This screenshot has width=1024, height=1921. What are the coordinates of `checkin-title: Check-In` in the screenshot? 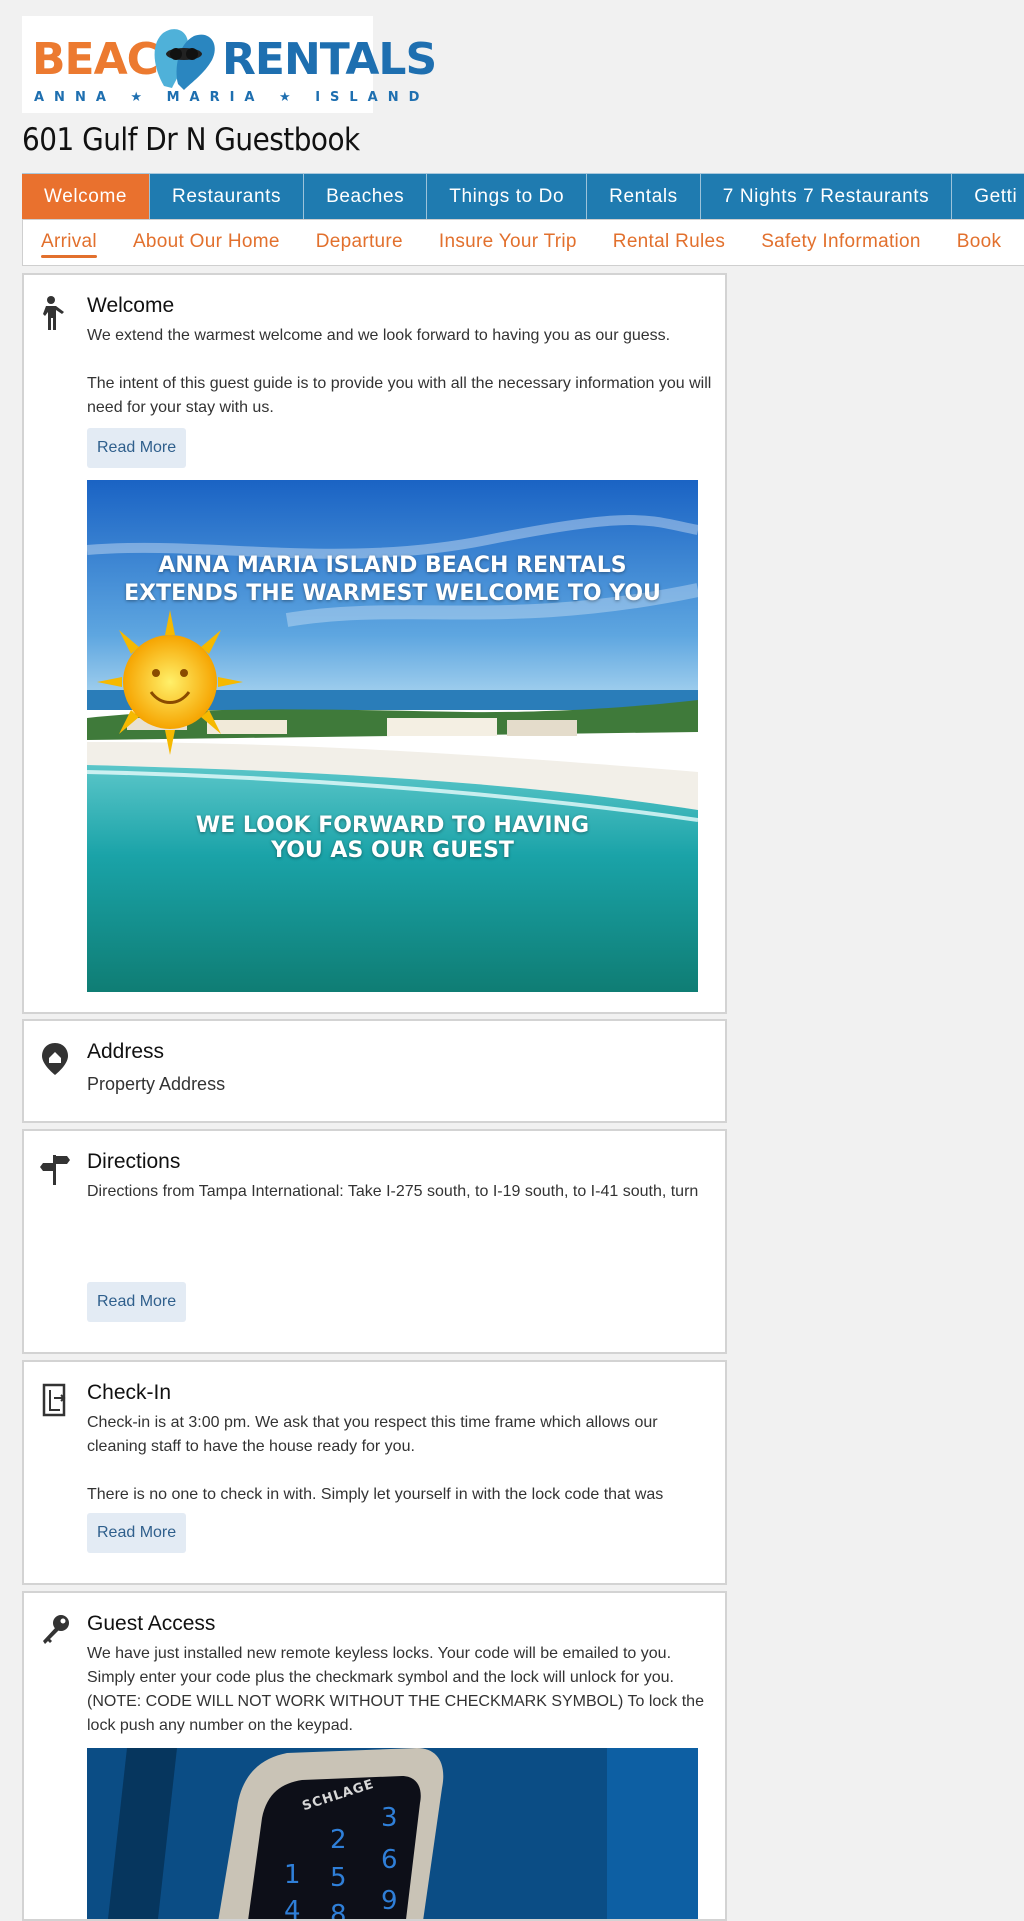 It's located at (129, 1392).